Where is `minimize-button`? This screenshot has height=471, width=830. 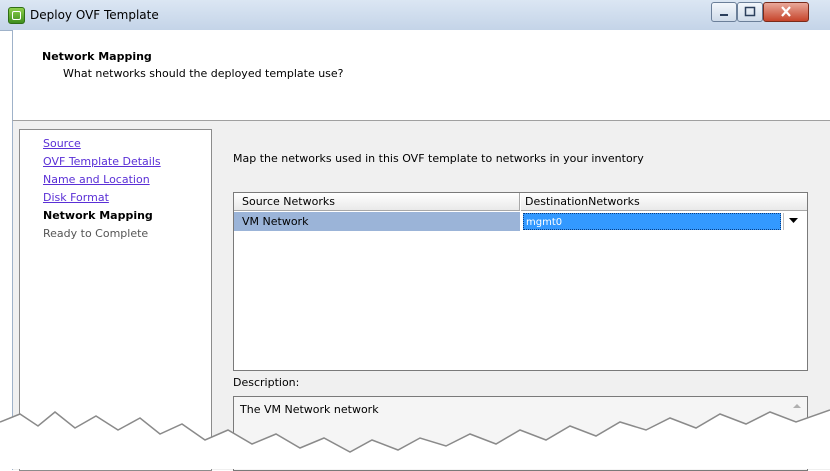
minimize-button is located at coordinates (724, 12).